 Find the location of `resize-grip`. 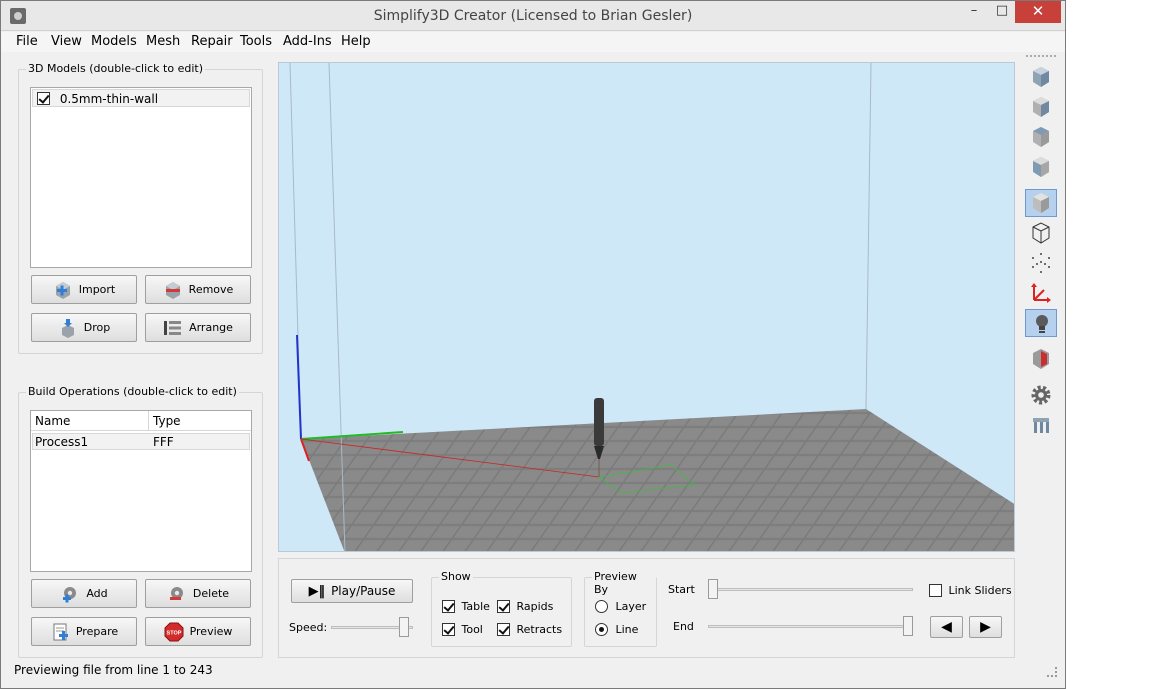

resize-grip is located at coordinates (1052, 672).